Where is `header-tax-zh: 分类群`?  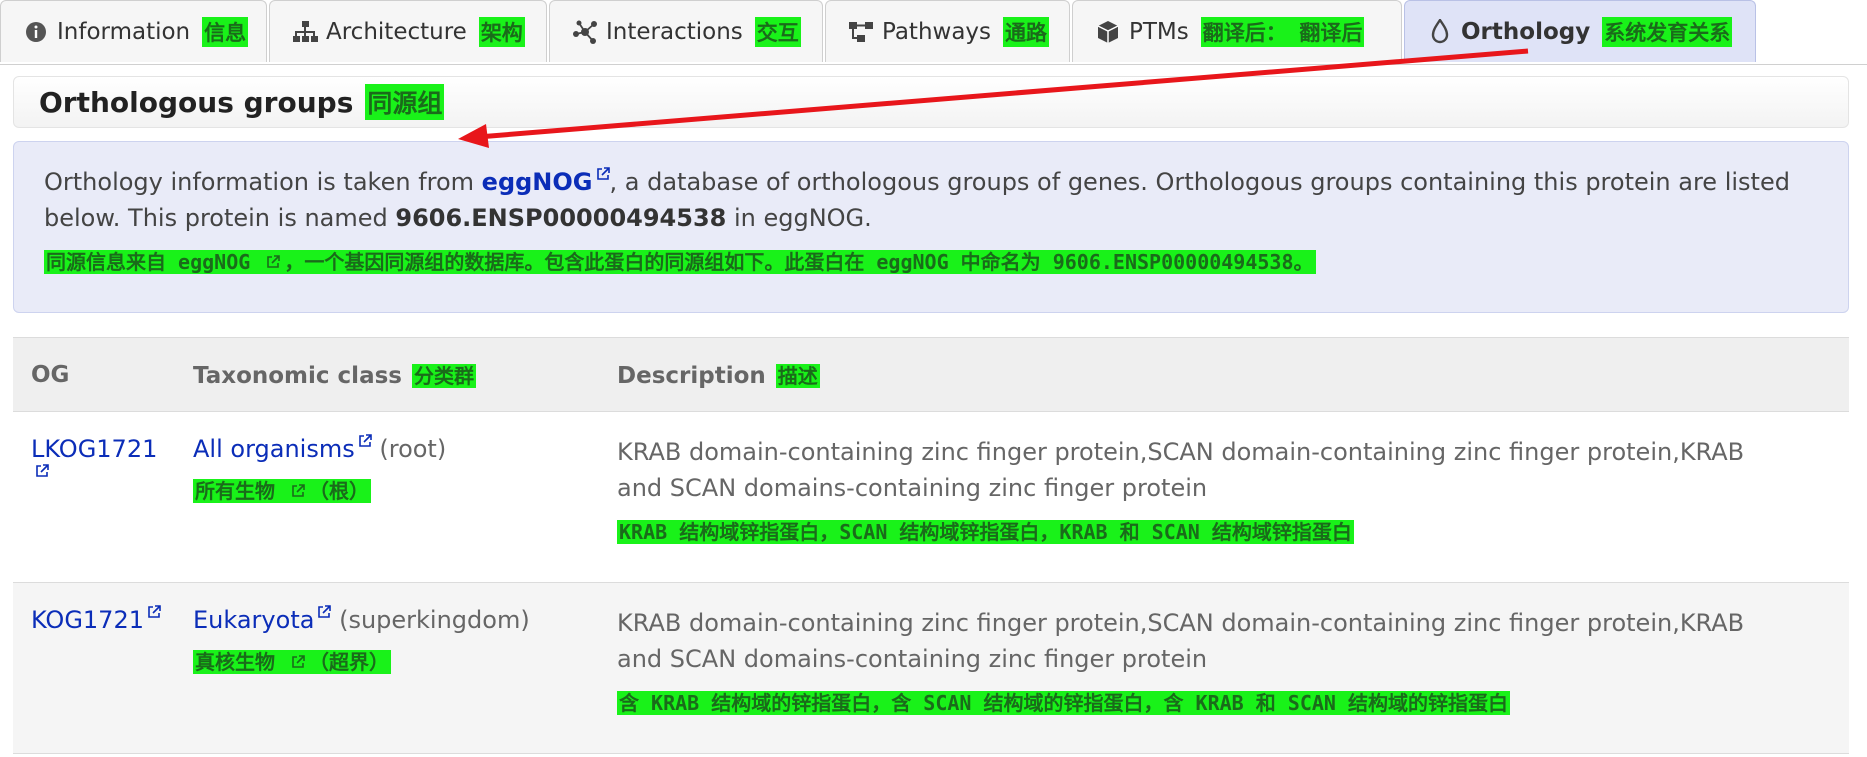
header-tax-zh: 分类群 is located at coordinates (443, 376).